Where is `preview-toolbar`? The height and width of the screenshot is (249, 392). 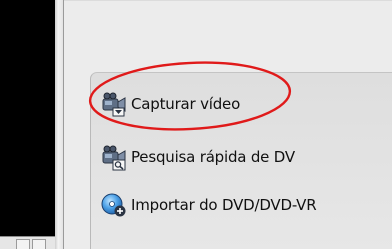
preview-toolbar is located at coordinates (27, 242).